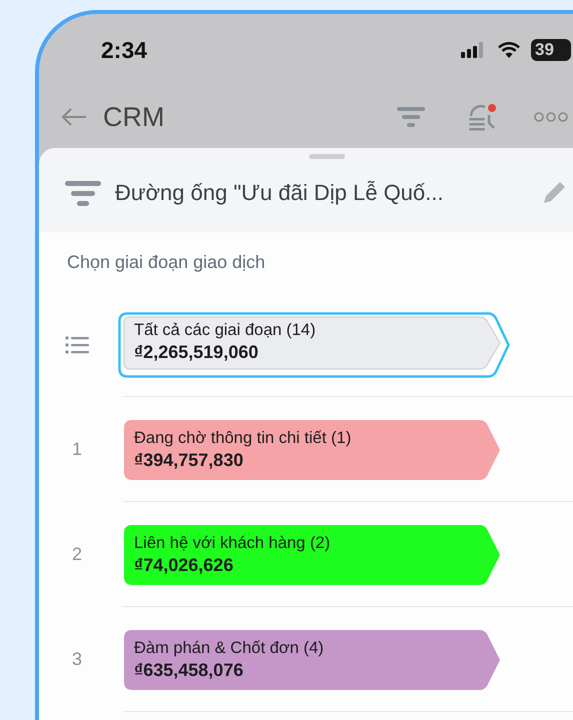 The height and width of the screenshot is (720, 573). What do you see at coordinates (551, 50) in the screenshot?
I see `battery-icon: 39` at bounding box center [551, 50].